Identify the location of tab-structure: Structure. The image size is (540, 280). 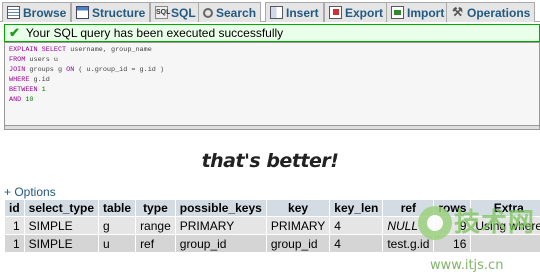
(111, 12).